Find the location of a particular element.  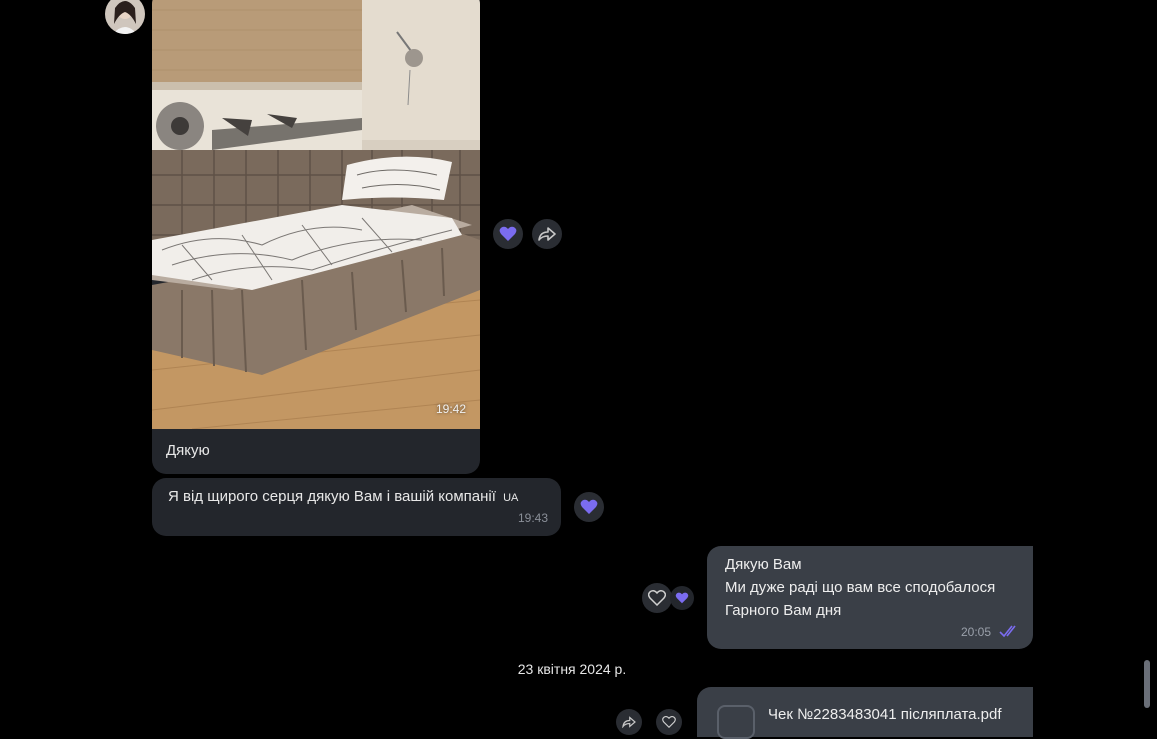

photo-timestamp: 19:42 is located at coordinates (450, 409).